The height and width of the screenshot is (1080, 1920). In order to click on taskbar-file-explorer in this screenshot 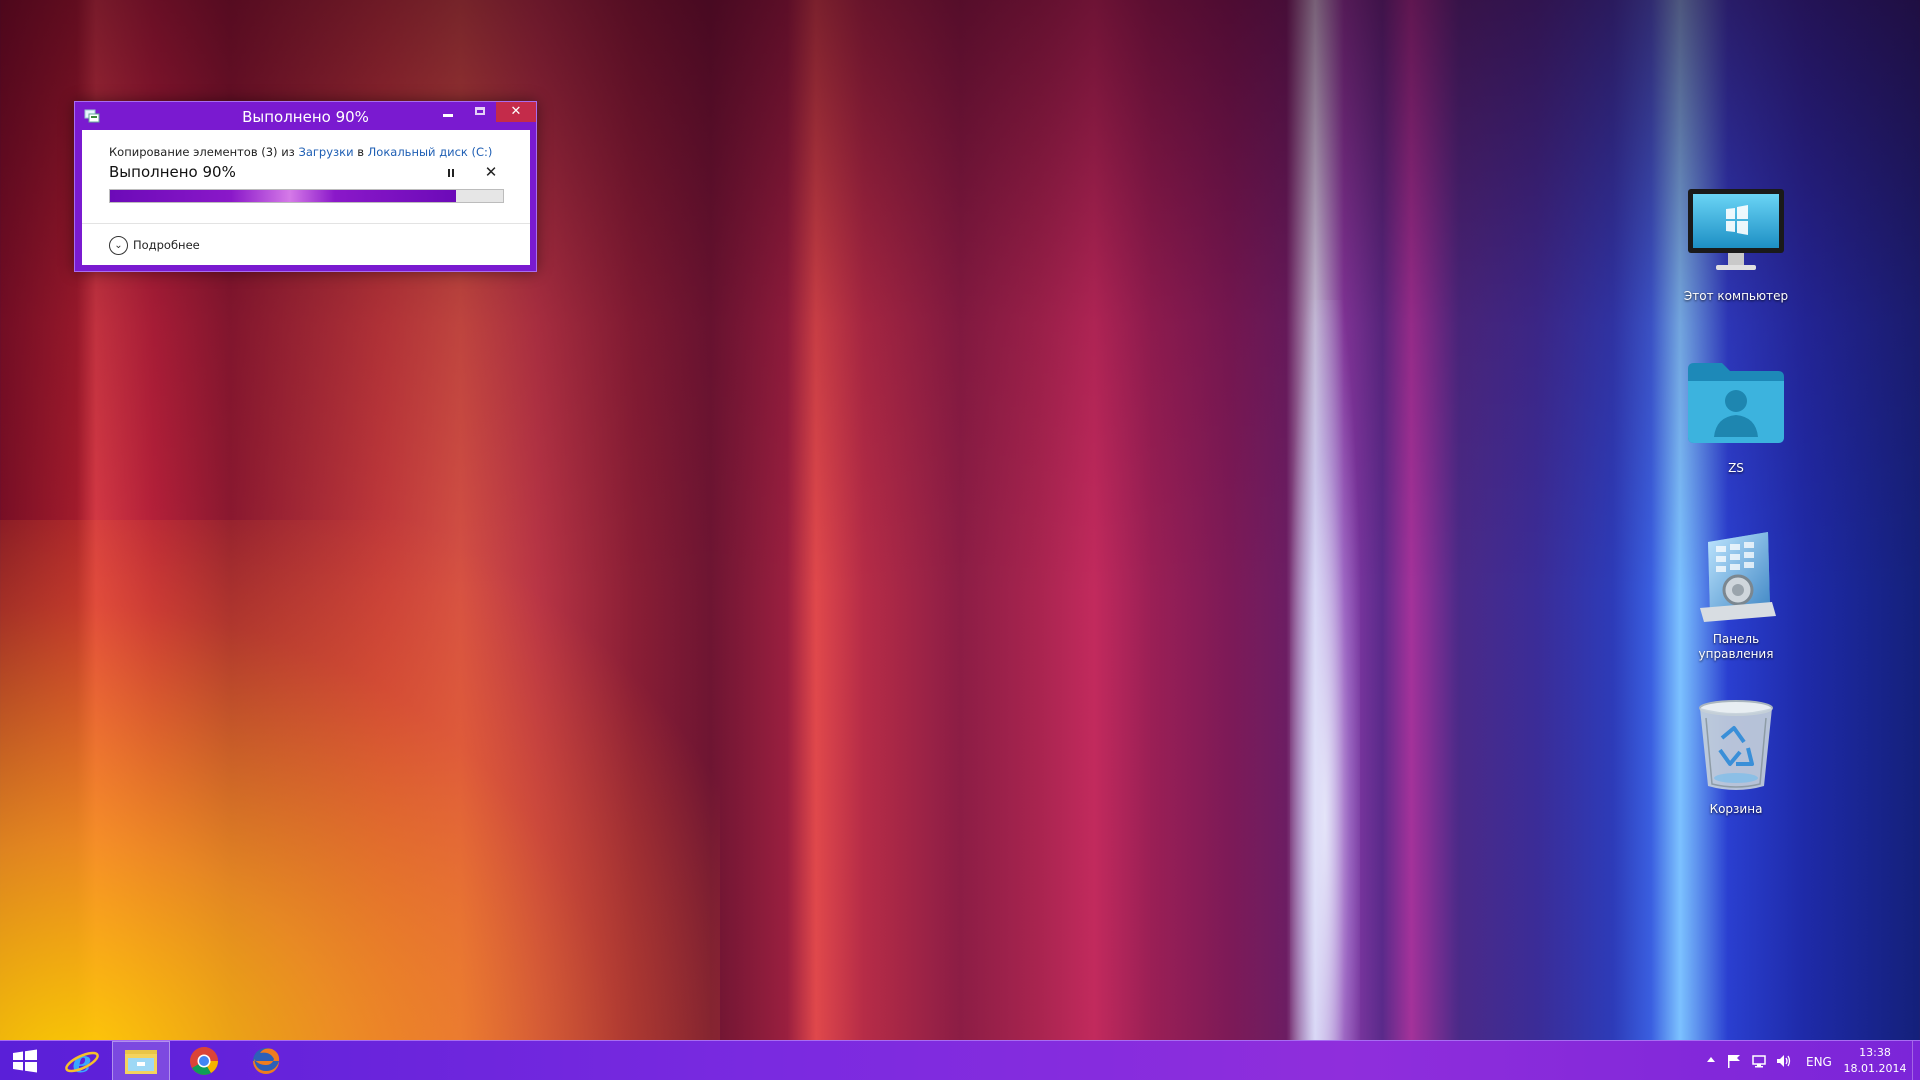, I will do `click(141, 1060)`.